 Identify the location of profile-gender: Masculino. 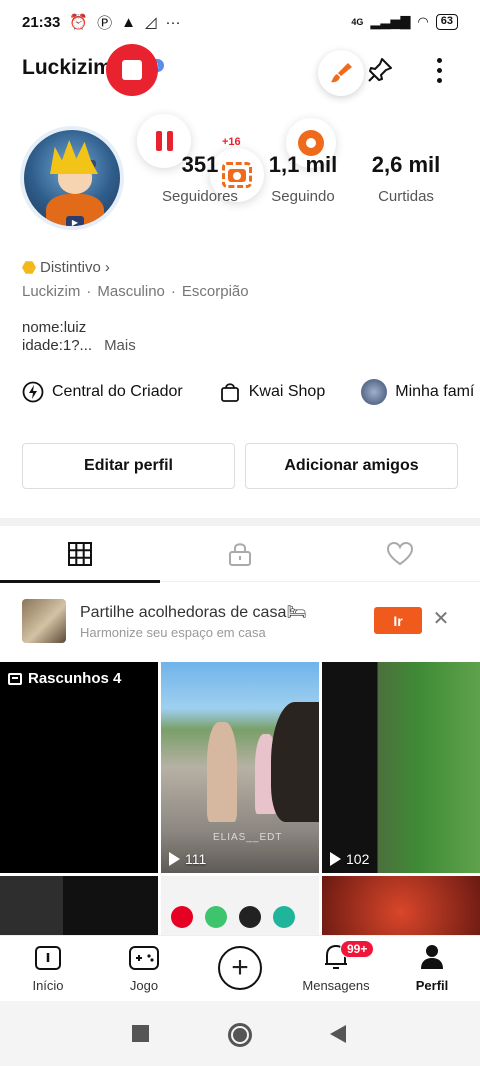
(131, 291).